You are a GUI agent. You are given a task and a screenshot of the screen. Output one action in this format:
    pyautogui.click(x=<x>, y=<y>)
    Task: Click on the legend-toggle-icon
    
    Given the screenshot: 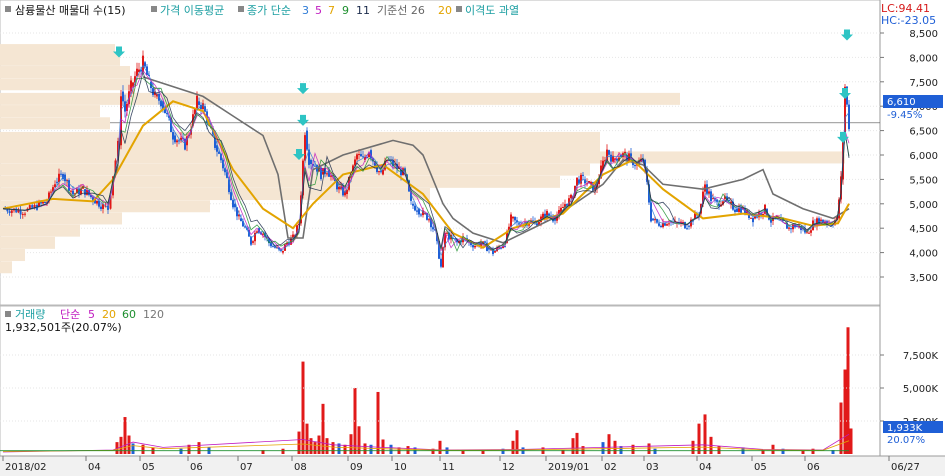 What is the action you would take?
    pyautogui.click(x=8, y=9)
    